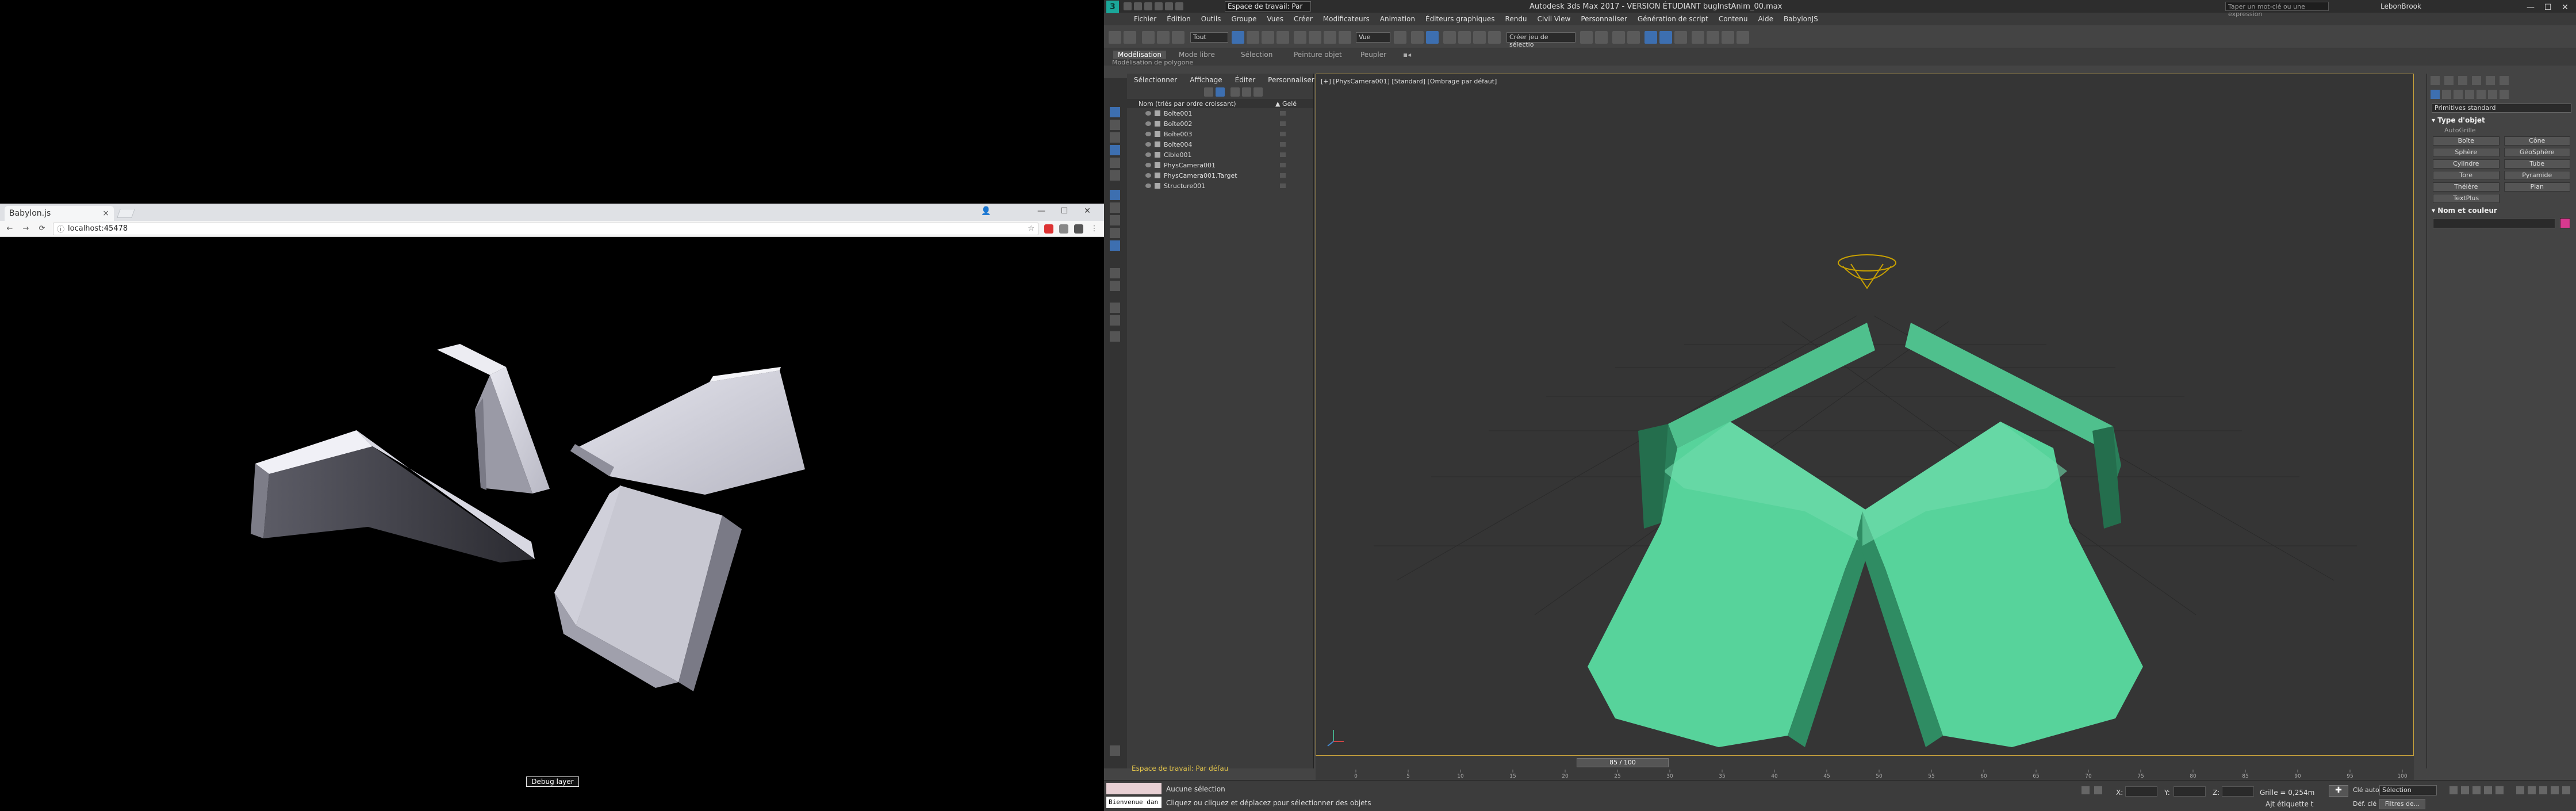 The width and height of the screenshot is (2576, 811). Describe the element at coordinates (1115, 286) in the screenshot. I see `display-none-icon` at that location.